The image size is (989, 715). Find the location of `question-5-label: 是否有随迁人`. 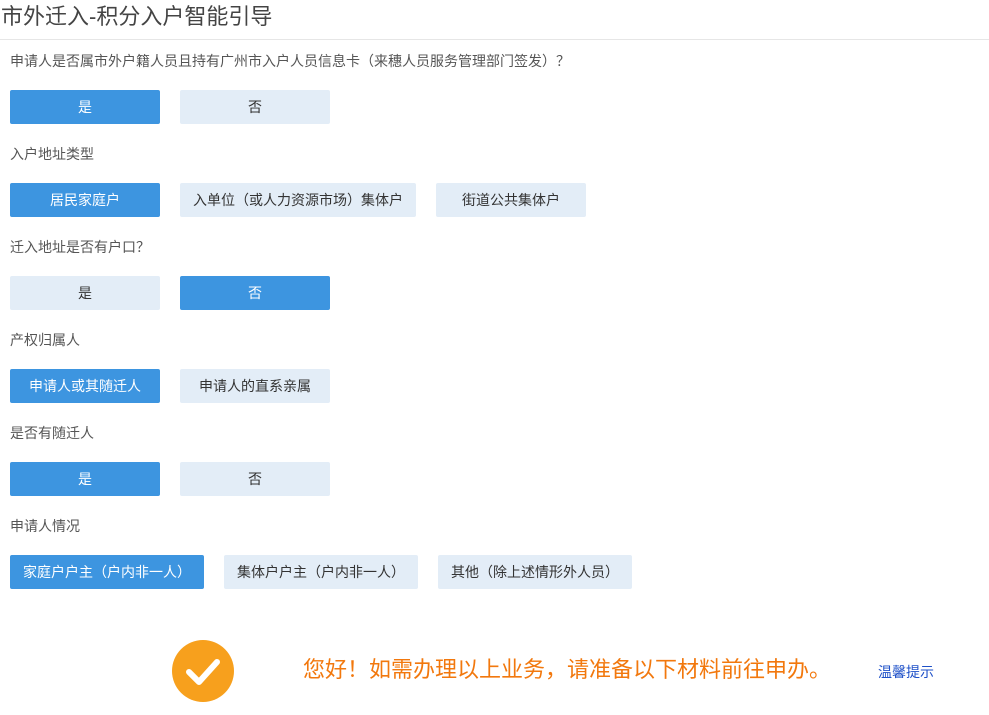

question-5-label: 是否有随迁人 is located at coordinates (52, 433).